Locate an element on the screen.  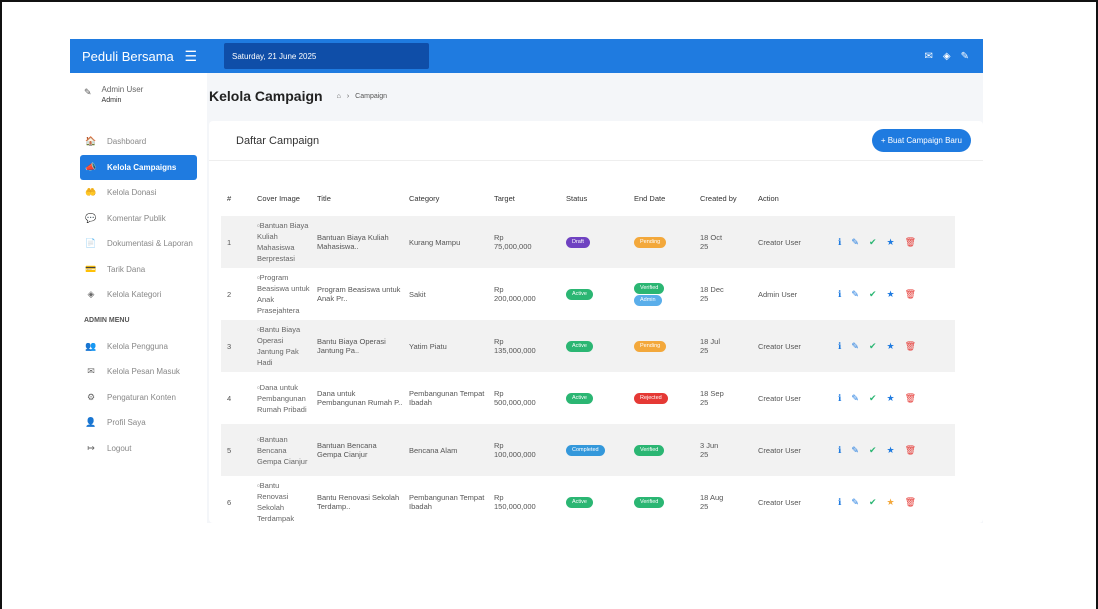
verification-badge: Admin is located at coordinates (648, 300).